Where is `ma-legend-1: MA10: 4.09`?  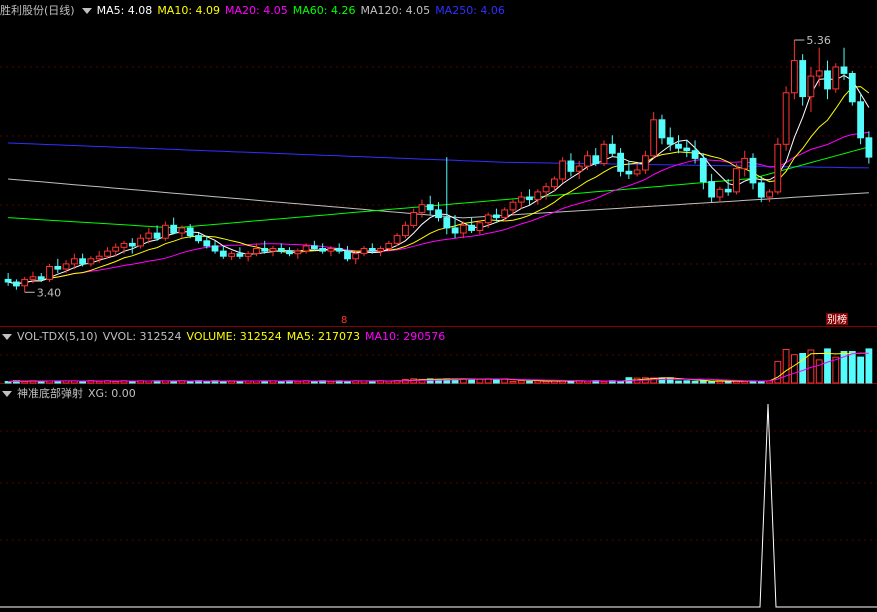 ma-legend-1: MA10: 4.09 is located at coordinates (189, 10).